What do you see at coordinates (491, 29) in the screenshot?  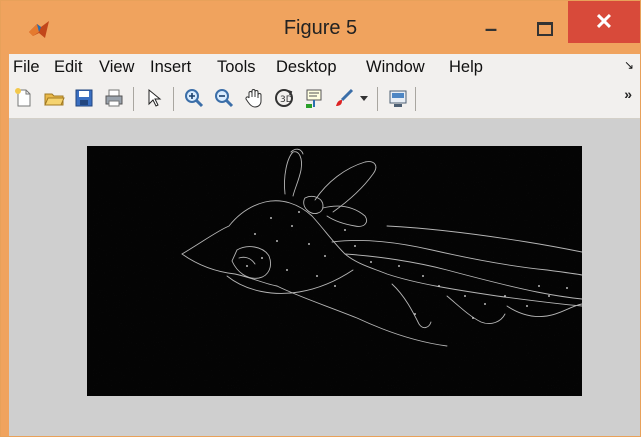 I see `minimize-button: –` at bounding box center [491, 29].